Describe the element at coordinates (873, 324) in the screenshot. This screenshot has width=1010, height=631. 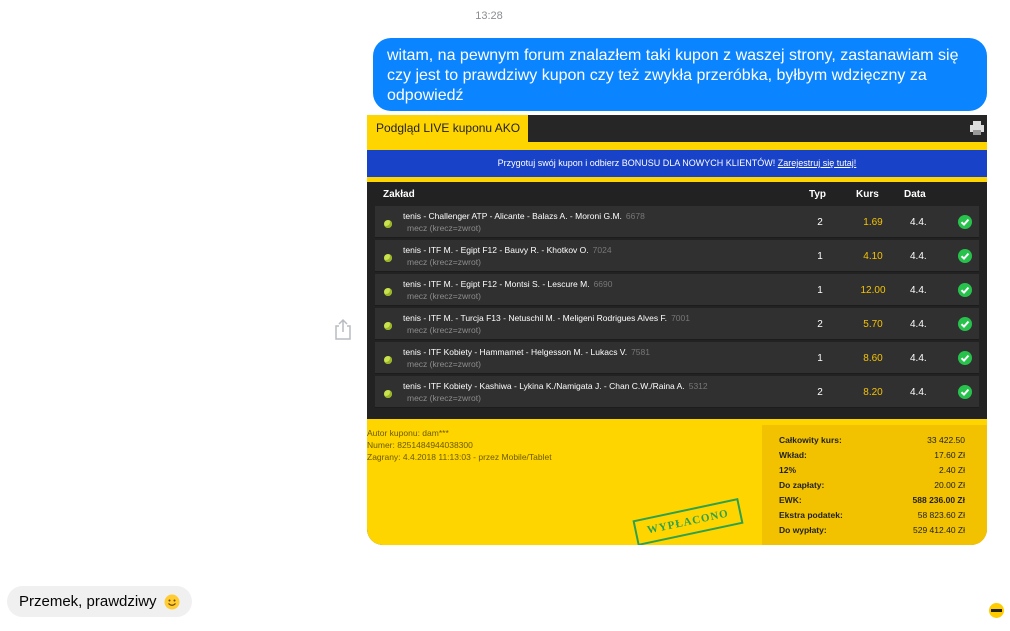
I see `bet-kurs: 5.70` at that location.